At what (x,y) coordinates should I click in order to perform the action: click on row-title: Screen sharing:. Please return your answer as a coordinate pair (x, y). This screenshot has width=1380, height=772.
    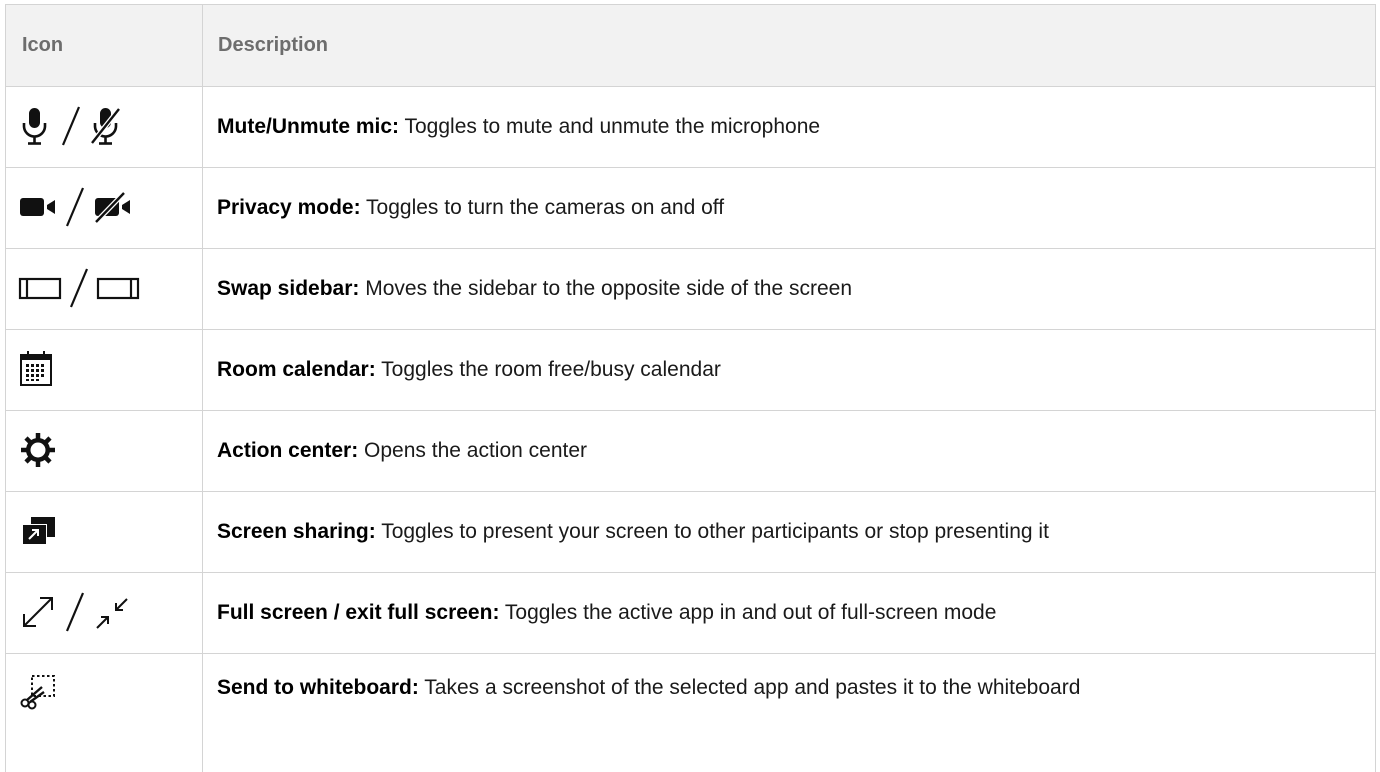
    Looking at the image, I should click on (296, 531).